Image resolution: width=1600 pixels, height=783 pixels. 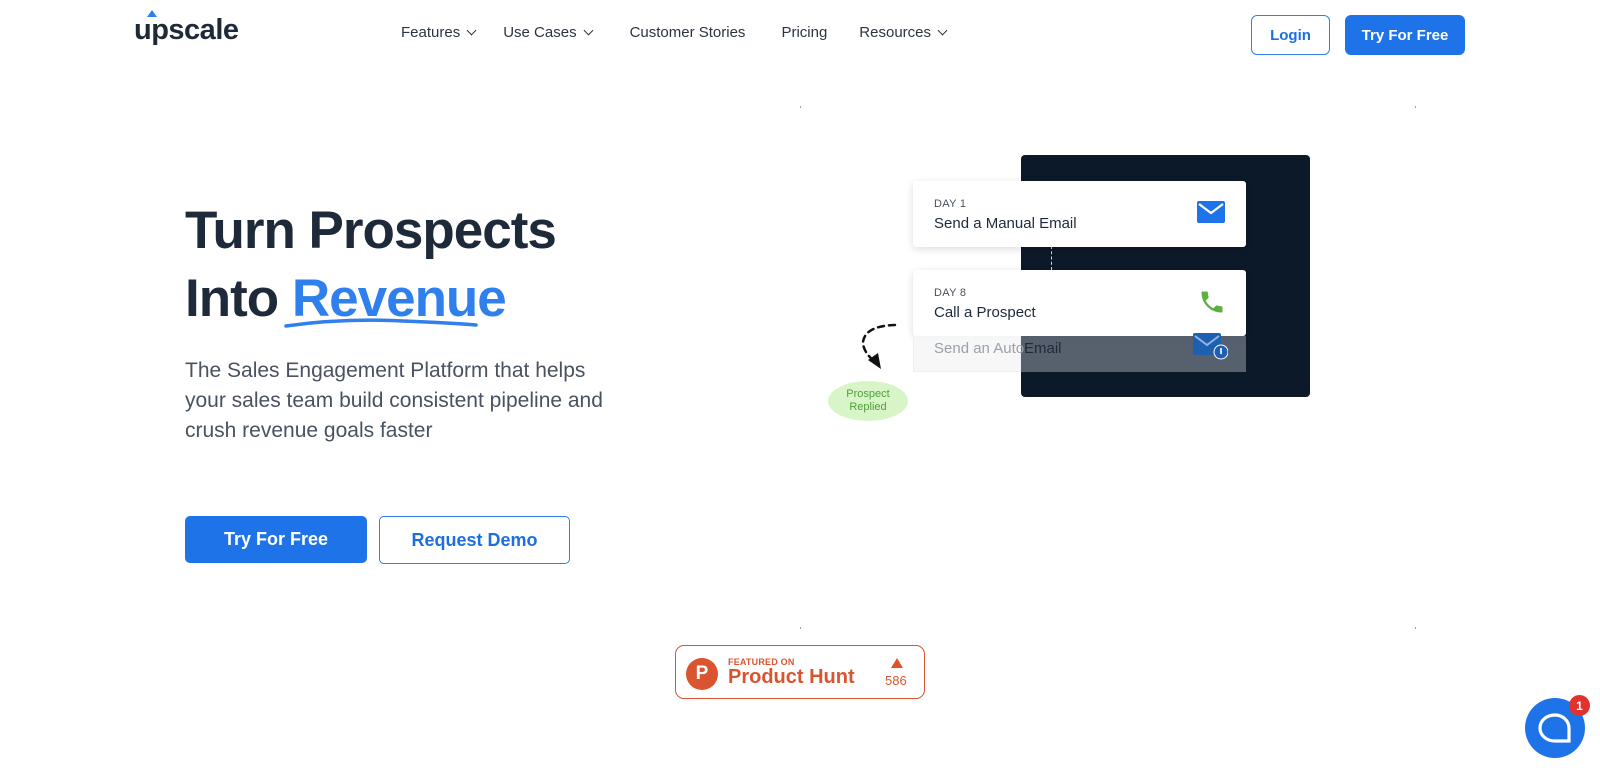 I want to click on sequence-step-card: DAY 1 Send a Manual Email, so click(x=1079, y=214).